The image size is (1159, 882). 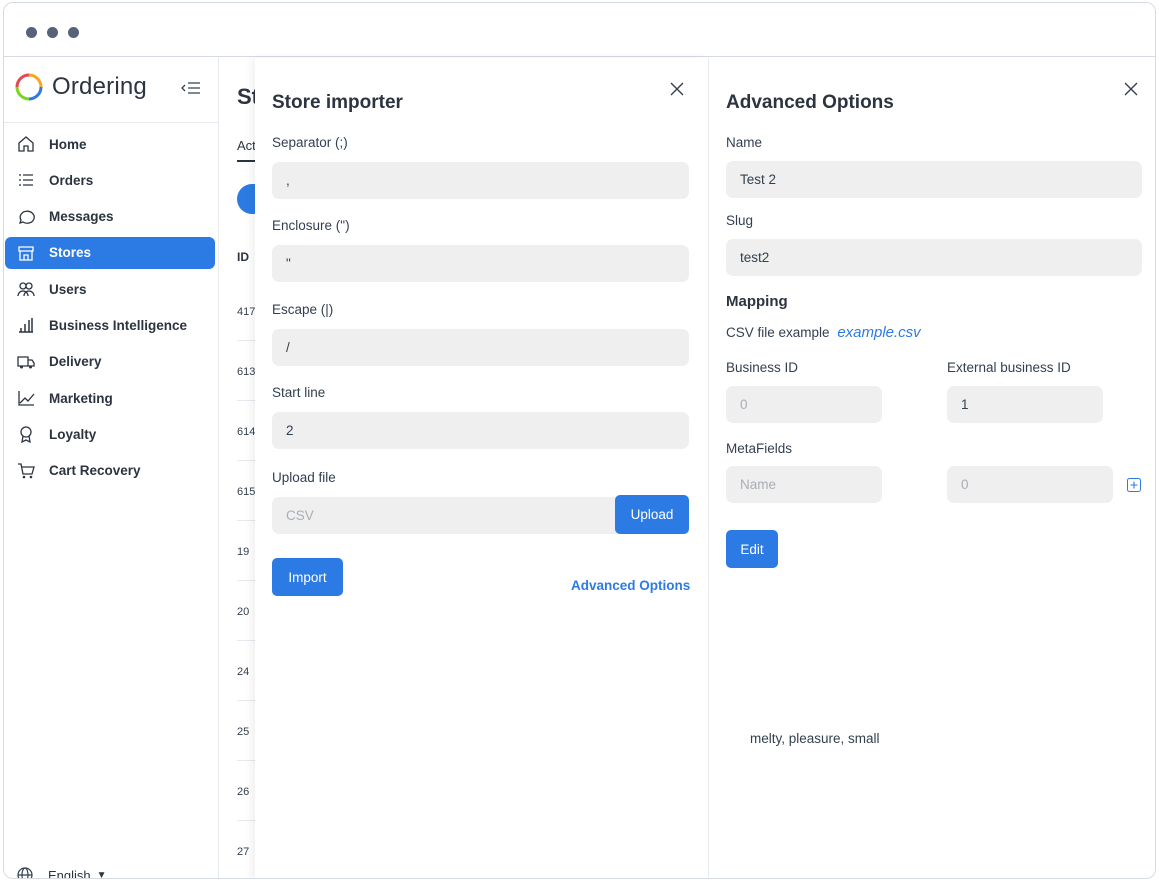 What do you see at coordinates (1009, 367) in the screenshot?
I see `external-business-id-label: External business ID` at bounding box center [1009, 367].